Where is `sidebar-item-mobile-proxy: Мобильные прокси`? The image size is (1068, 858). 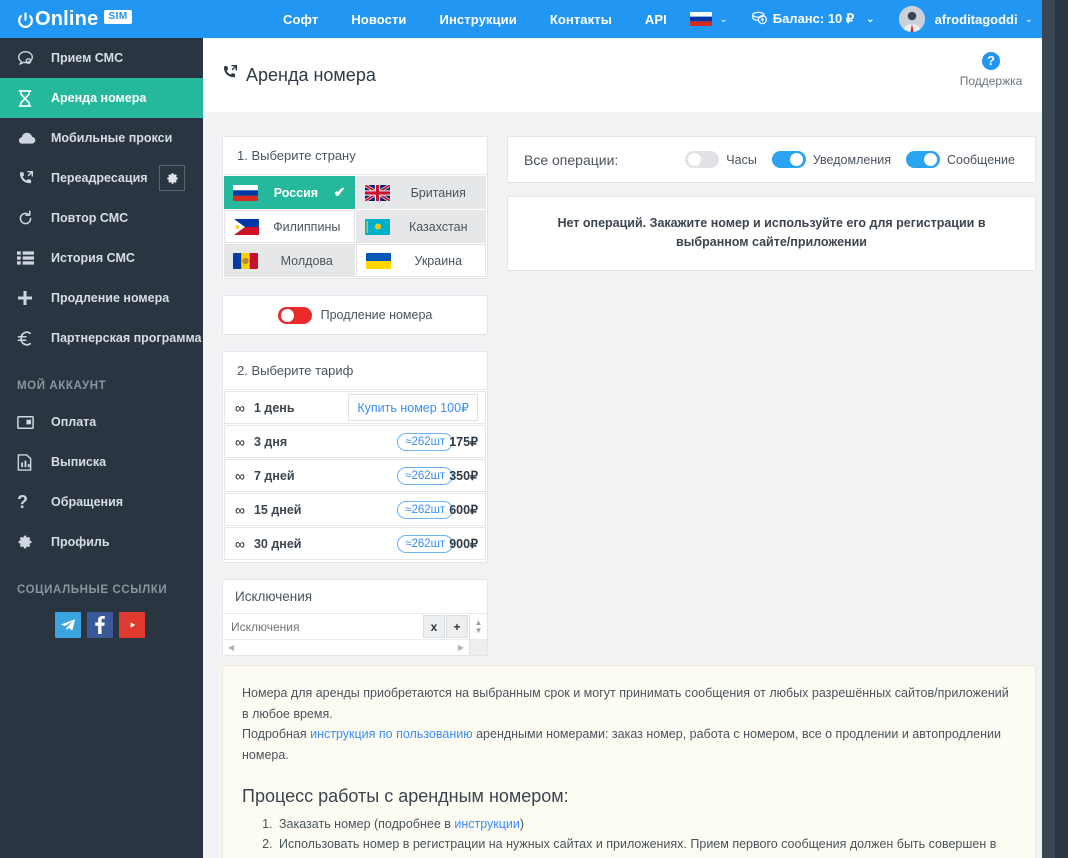 sidebar-item-mobile-proxy: Мобильные прокси is located at coordinates (101, 138).